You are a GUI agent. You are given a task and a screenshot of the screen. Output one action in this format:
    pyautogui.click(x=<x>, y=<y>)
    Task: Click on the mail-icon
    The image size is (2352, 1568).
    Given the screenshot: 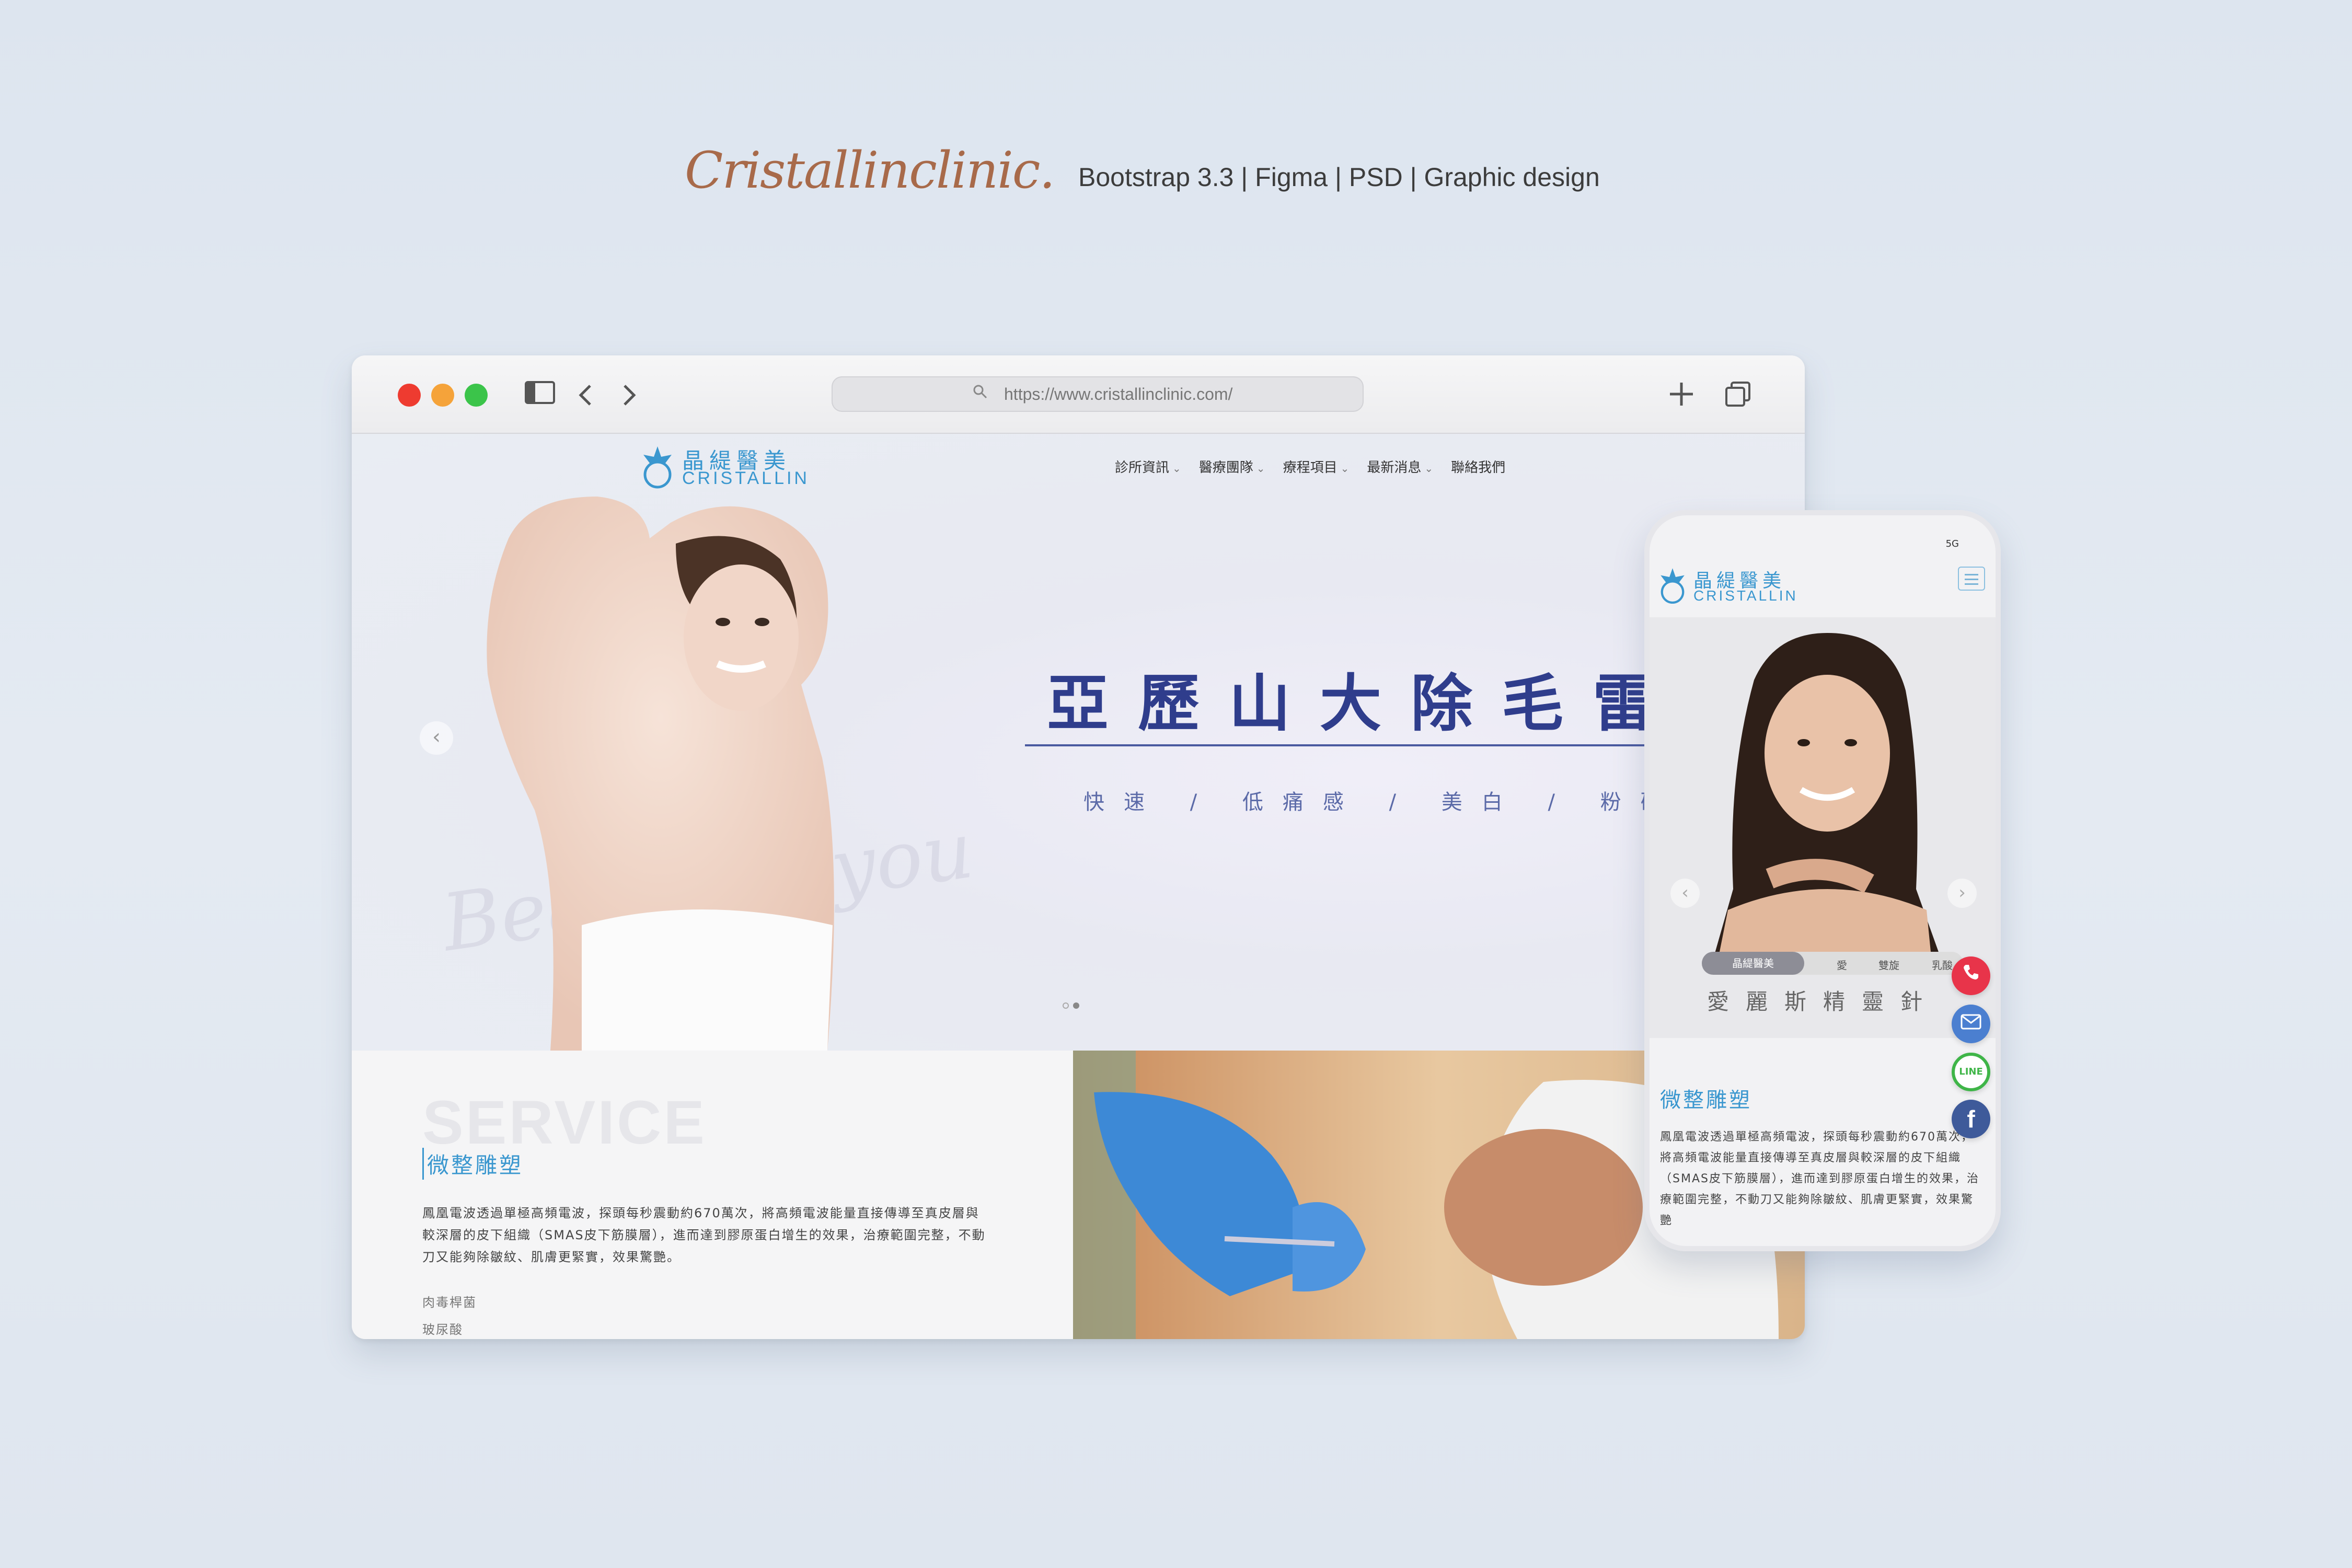 What is the action you would take?
    pyautogui.click(x=1971, y=1024)
    